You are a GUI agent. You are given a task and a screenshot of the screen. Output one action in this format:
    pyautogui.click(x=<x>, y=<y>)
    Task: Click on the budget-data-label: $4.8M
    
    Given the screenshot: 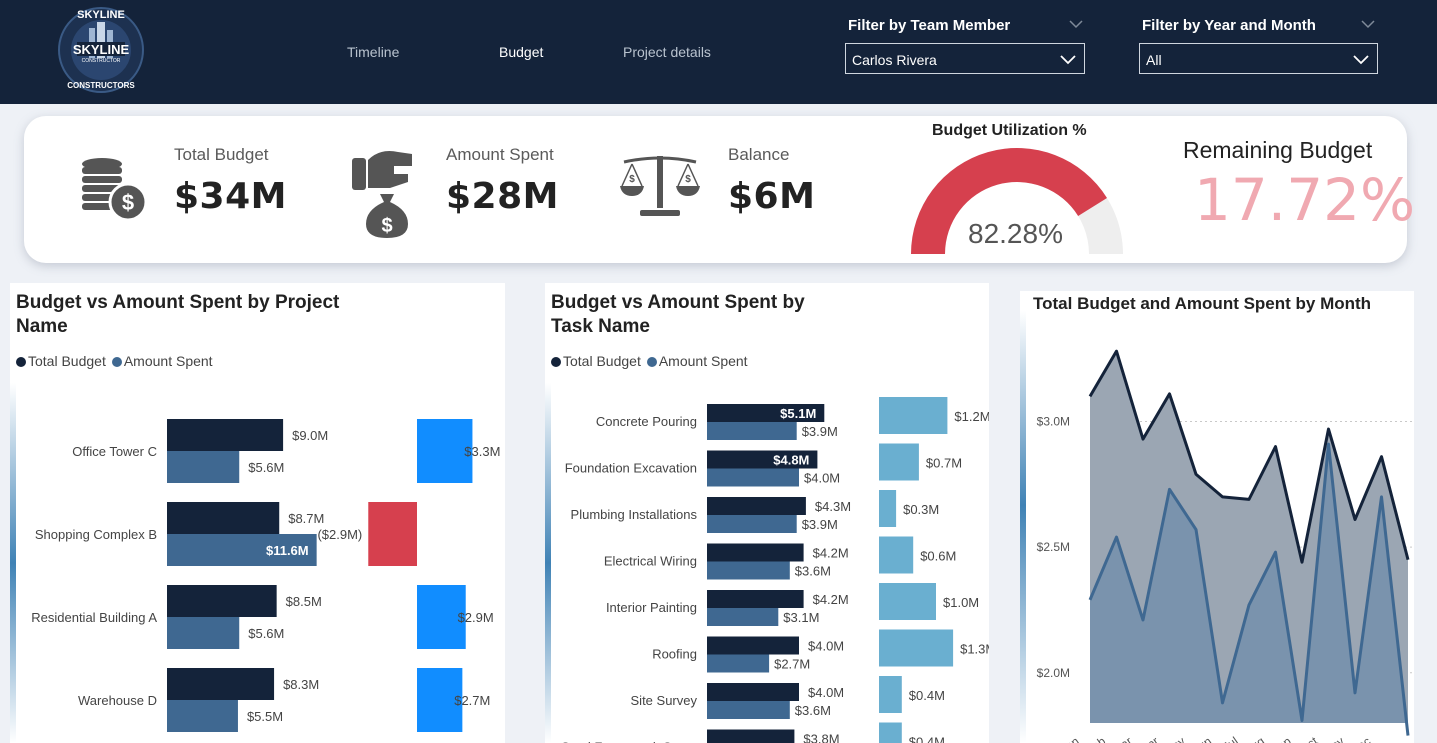 What is the action you would take?
    pyautogui.click(x=791, y=460)
    